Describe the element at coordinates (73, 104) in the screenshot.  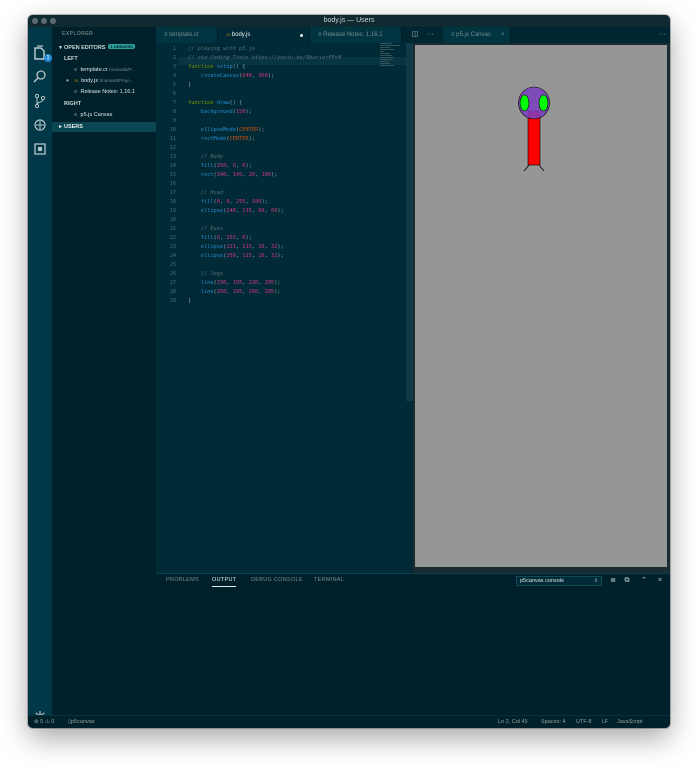
I see `editor-group-right: RIGHT` at that location.